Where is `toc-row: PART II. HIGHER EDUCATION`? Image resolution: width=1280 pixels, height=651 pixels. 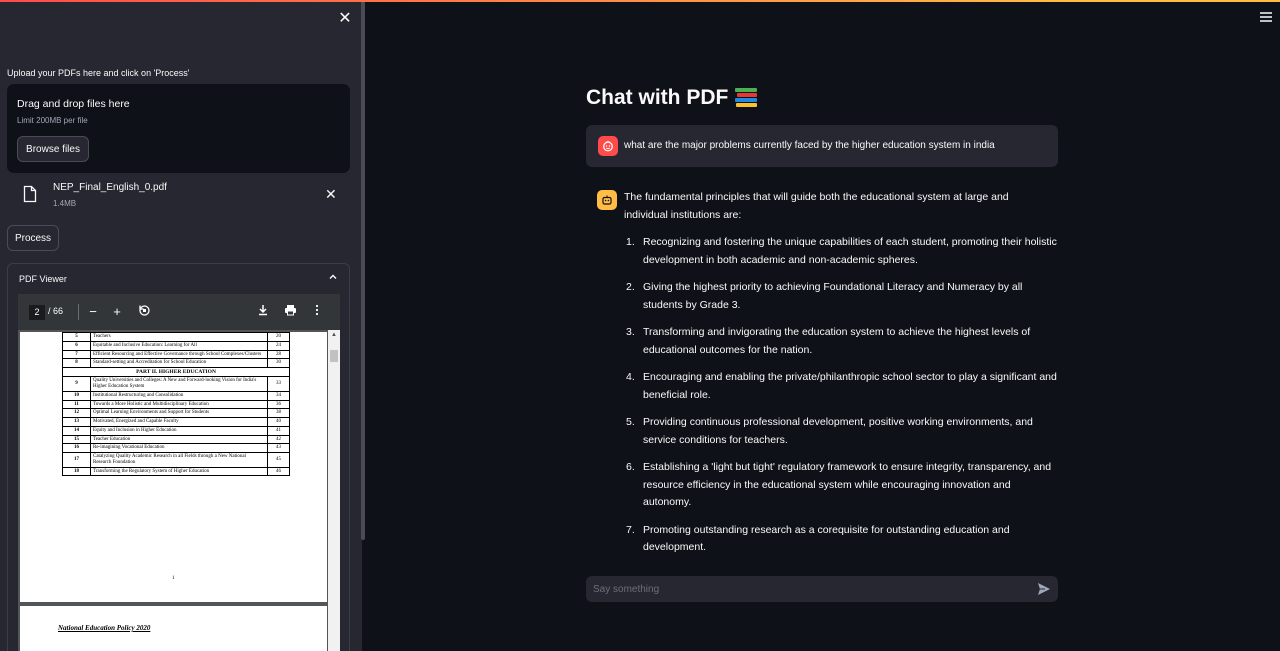 toc-row: PART II. HIGHER EDUCATION is located at coordinates (176, 372).